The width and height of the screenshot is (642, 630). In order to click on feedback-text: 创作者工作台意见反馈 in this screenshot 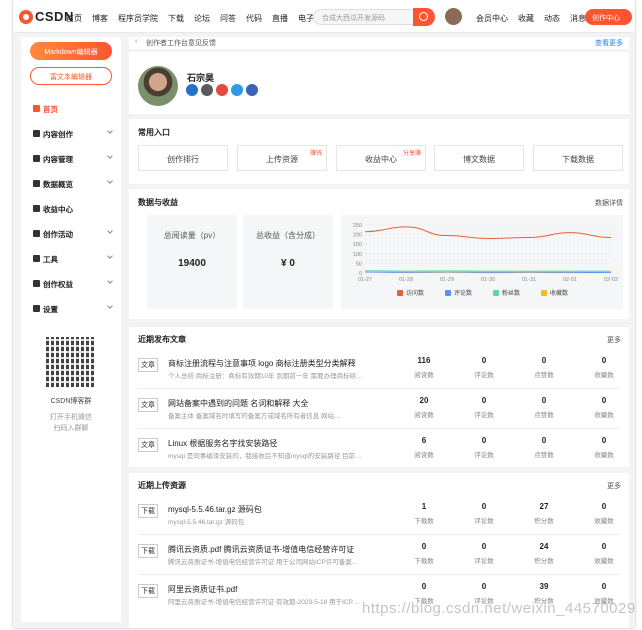, I will do `click(181, 43)`.